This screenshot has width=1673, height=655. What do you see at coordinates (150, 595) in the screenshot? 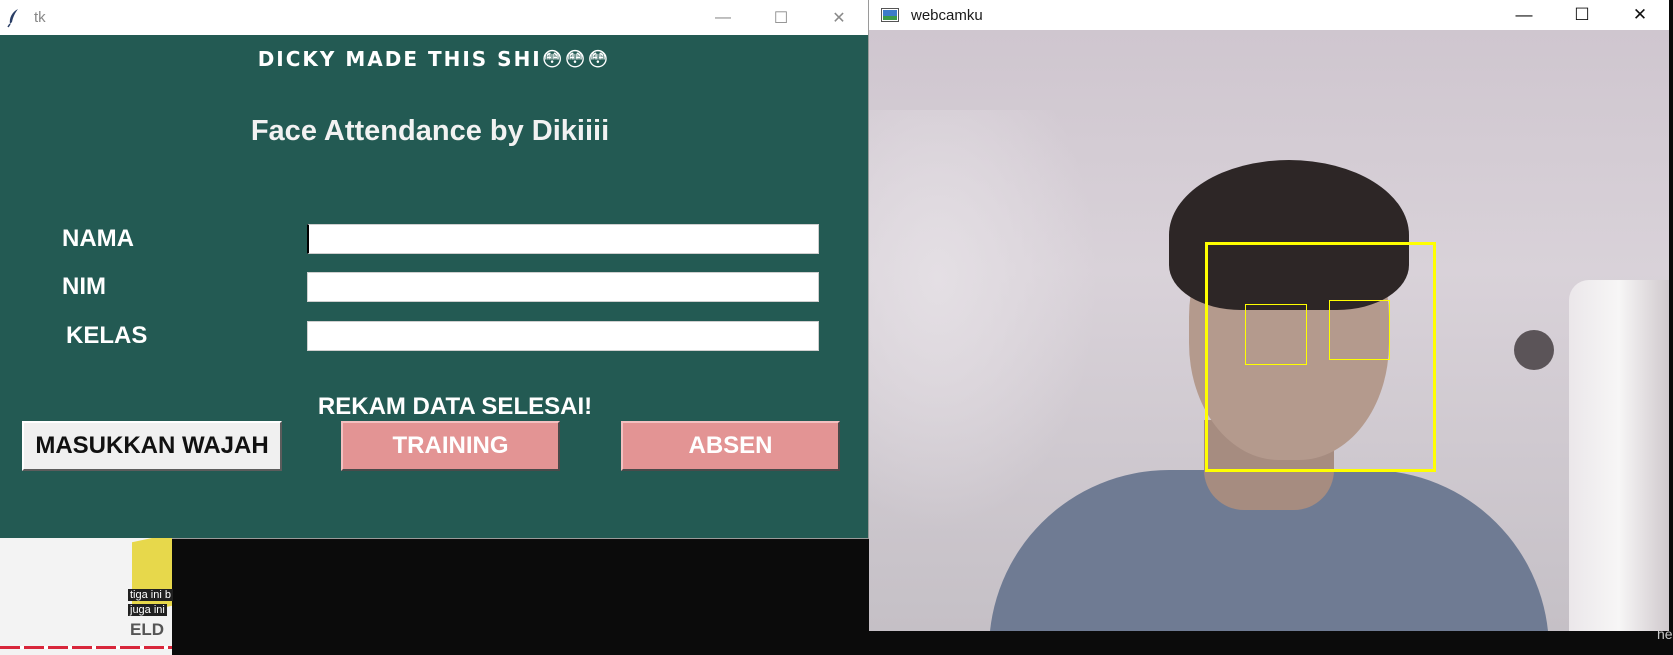
I see `thumbnail-caption: tiga ini b` at bounding box center [150, 595].